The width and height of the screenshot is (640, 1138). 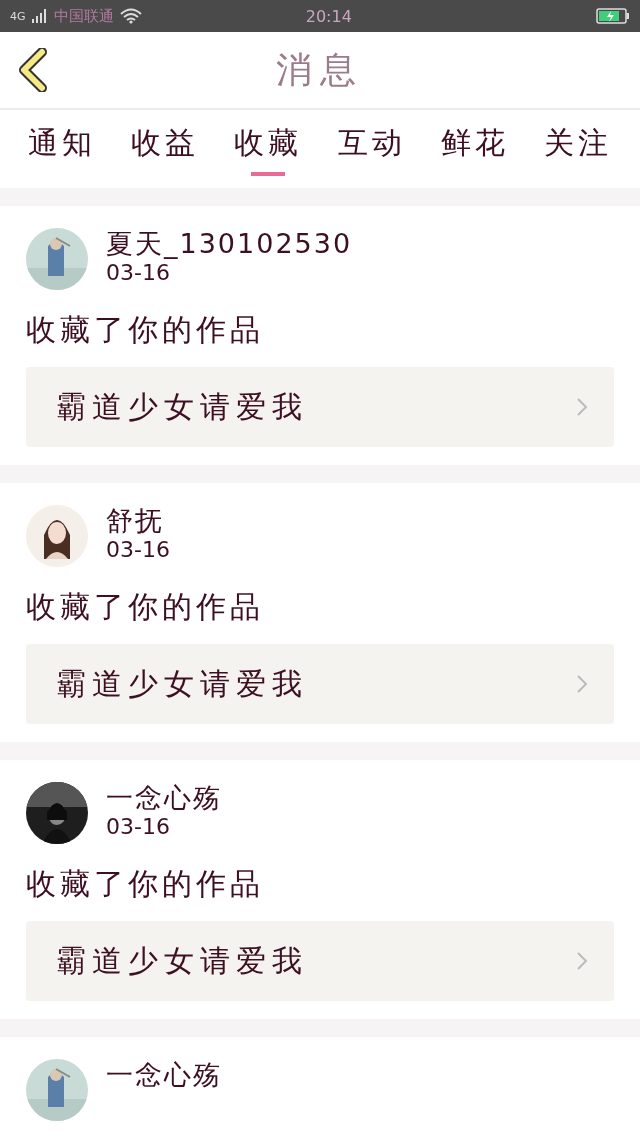 I want to click on tab: 收益, so click(x=165, y=149).